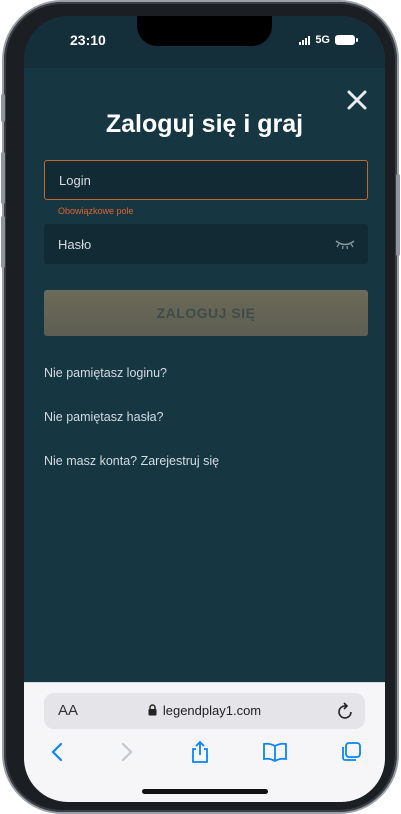 This screenshot has height=814, width=401. I want to click on status-indicators: 5G, so click(328, 40).